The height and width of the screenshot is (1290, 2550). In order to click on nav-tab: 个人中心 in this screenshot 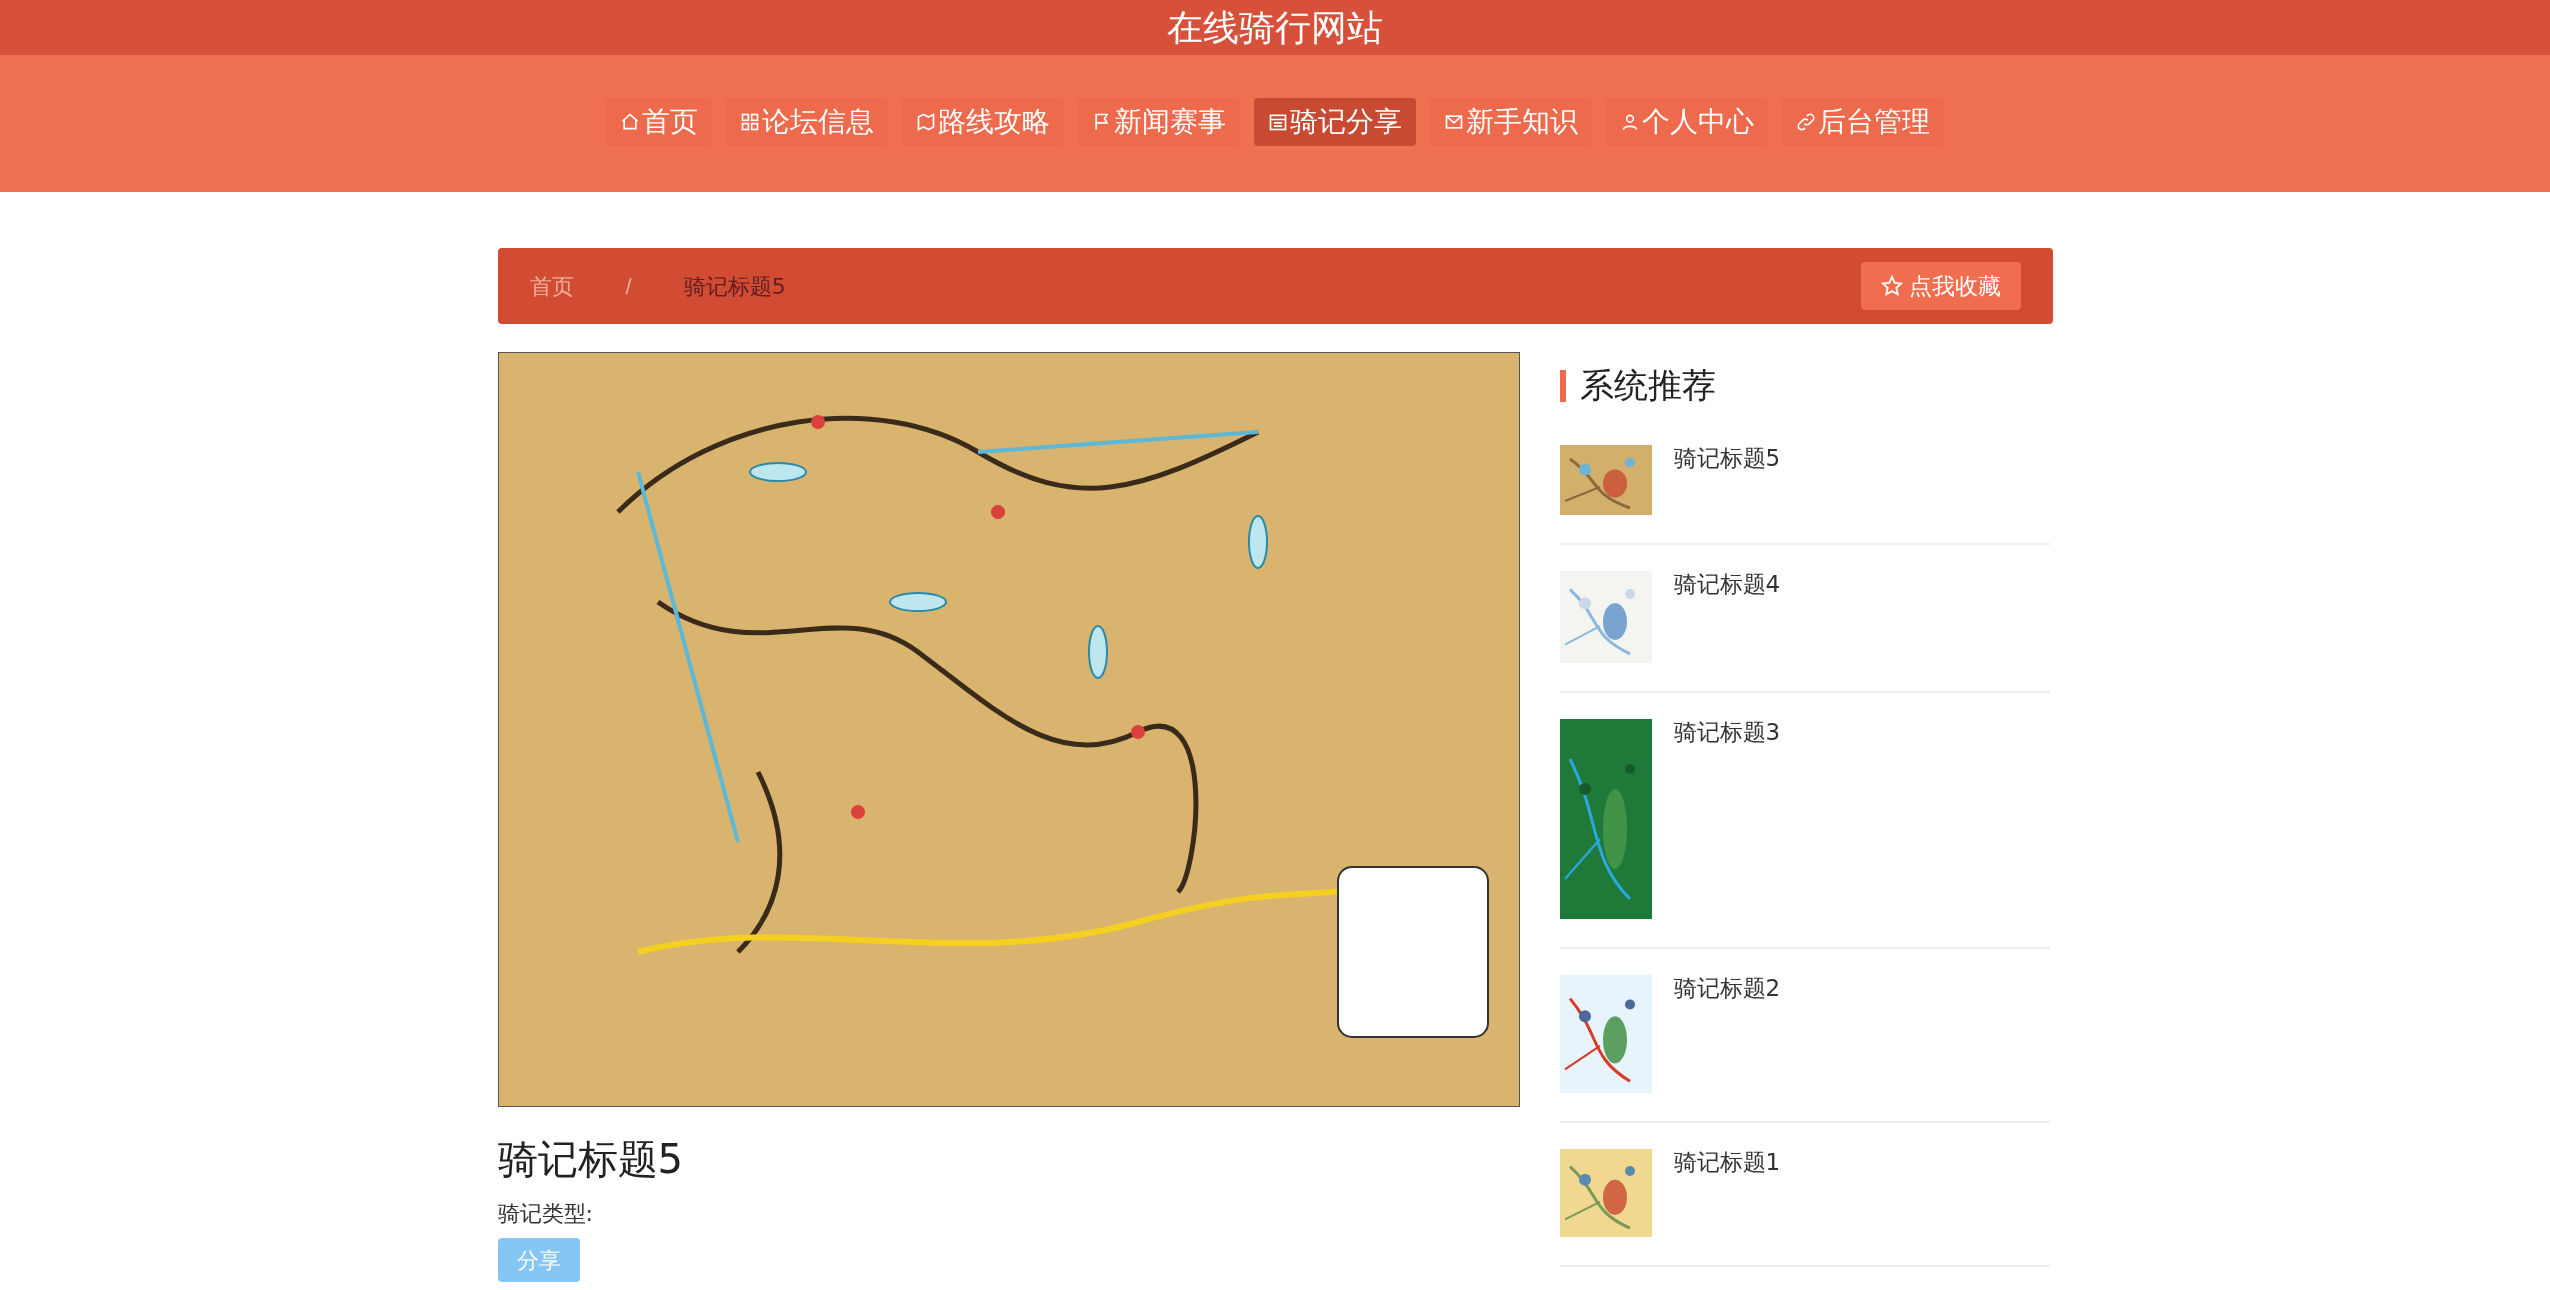, I will do `click(1687, 122)`.